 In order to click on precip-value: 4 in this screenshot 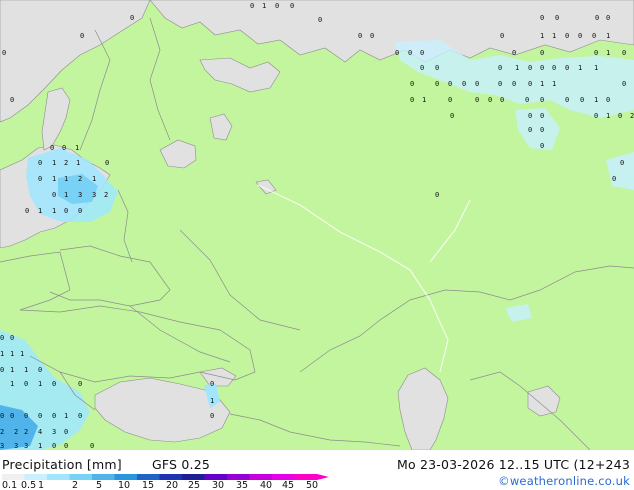, I will do `click(40, 432)`.